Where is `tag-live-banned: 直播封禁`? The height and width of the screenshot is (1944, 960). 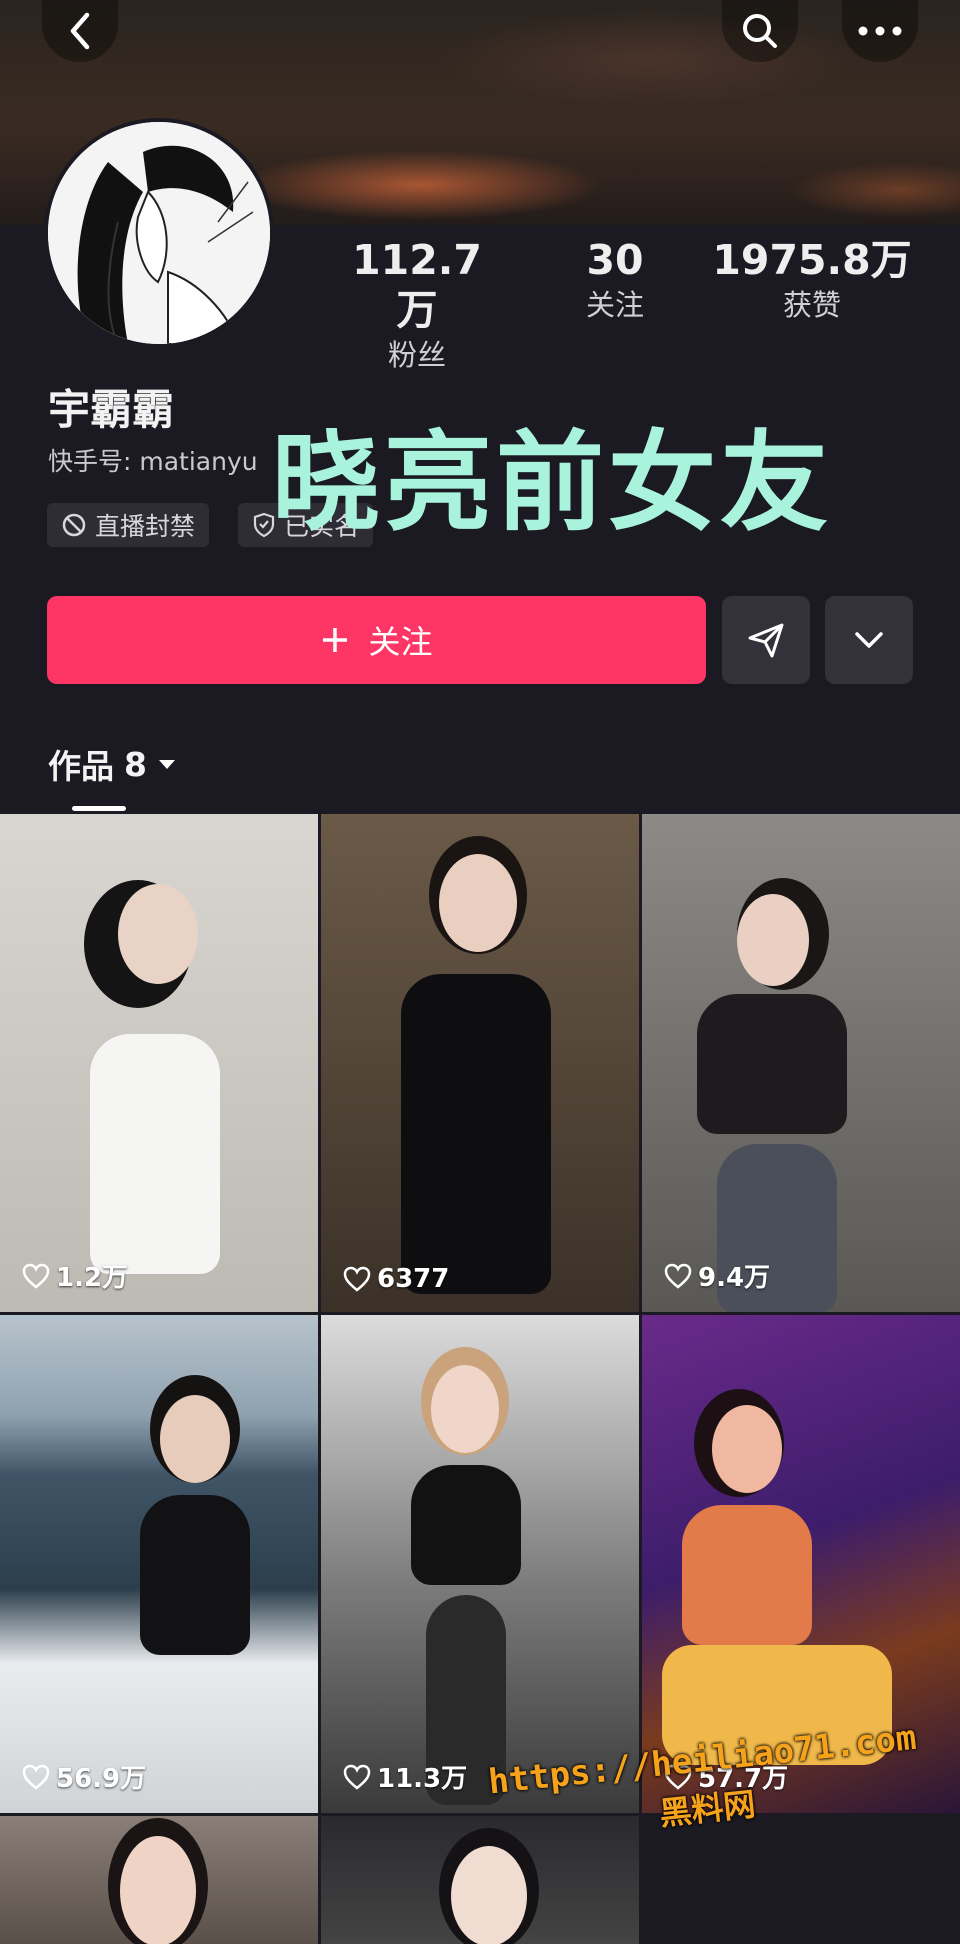
tag-live-banned: 直播封禁 is located at coordinates (128, 525).